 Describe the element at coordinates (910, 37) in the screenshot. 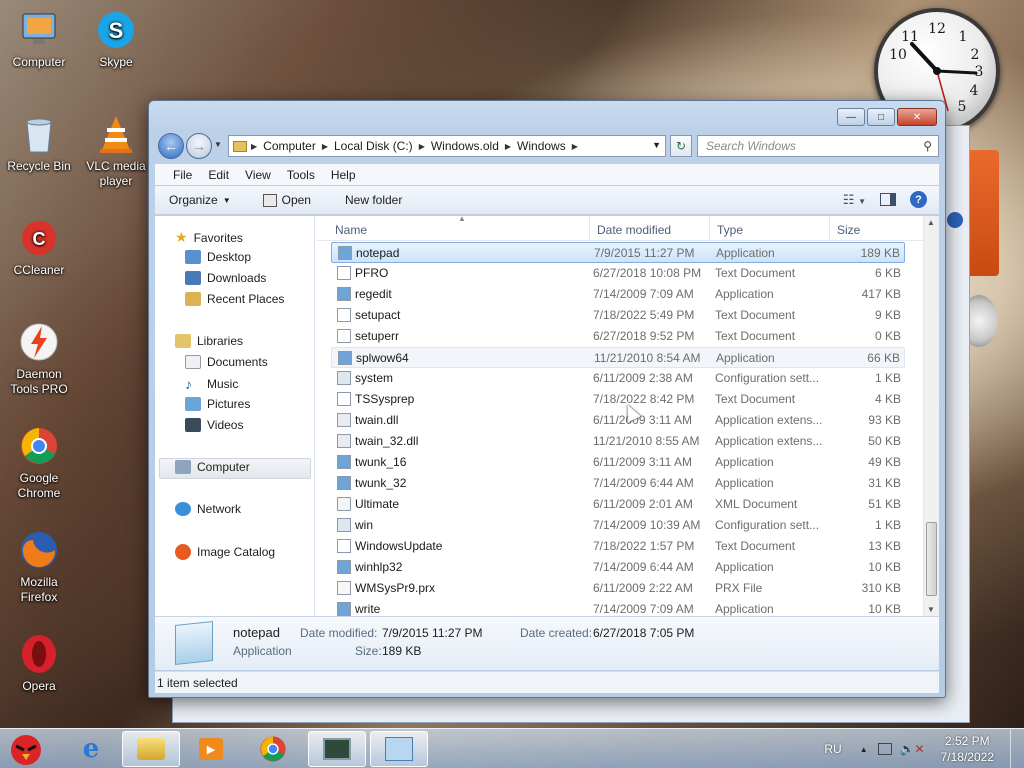

I see `svg-text: 11` at that location.